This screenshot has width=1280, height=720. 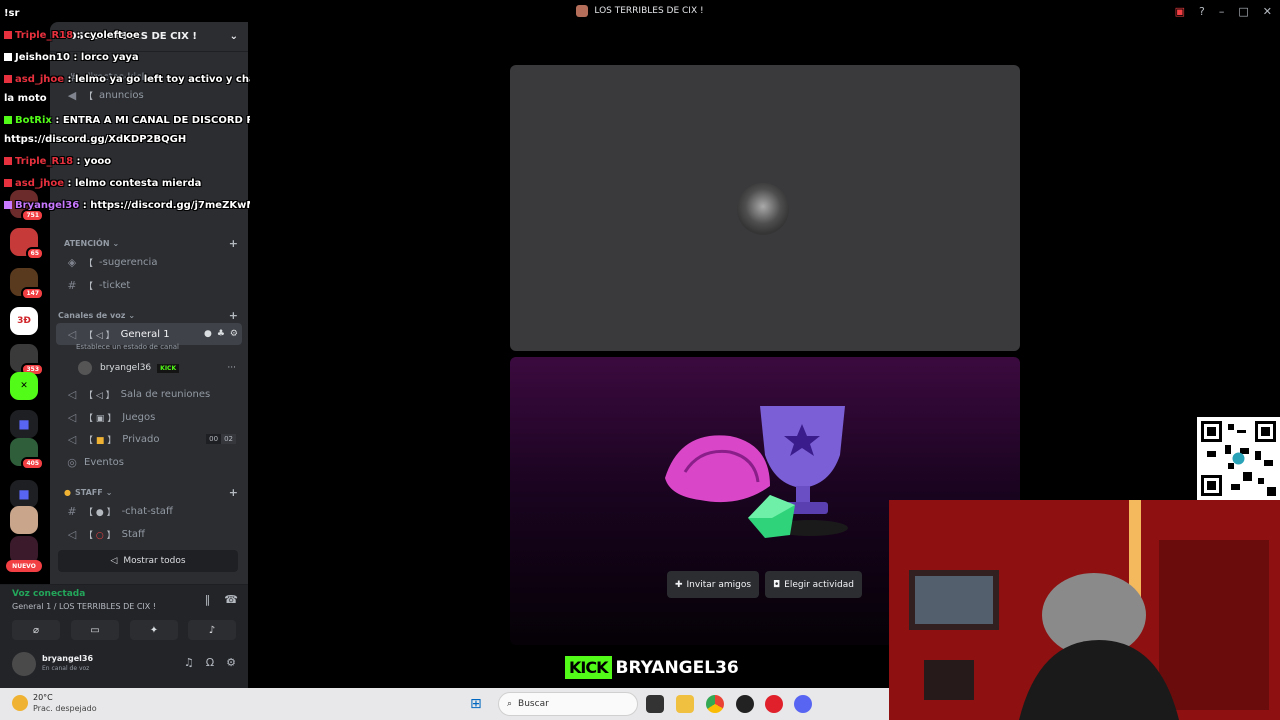 What do you see at coordinates (189, 662) in the screenshot?
I see `microphone-icon: ♫` at bounding box center [189, 662].